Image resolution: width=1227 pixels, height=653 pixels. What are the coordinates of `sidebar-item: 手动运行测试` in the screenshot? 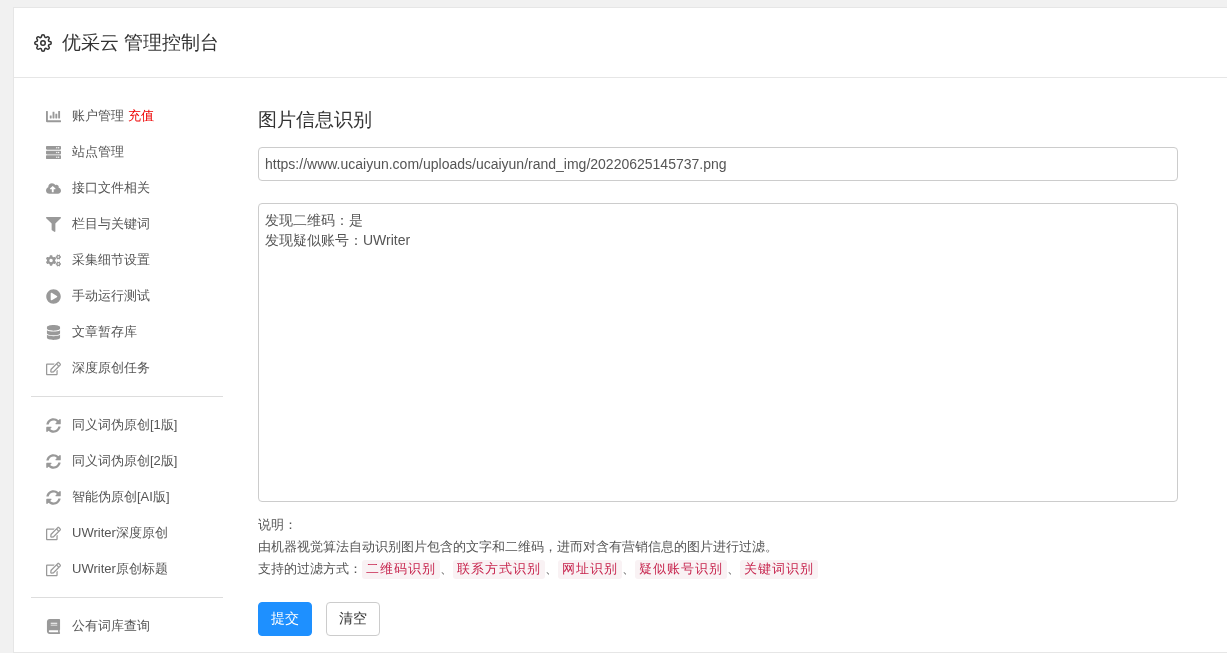 It's located at (127, 296).